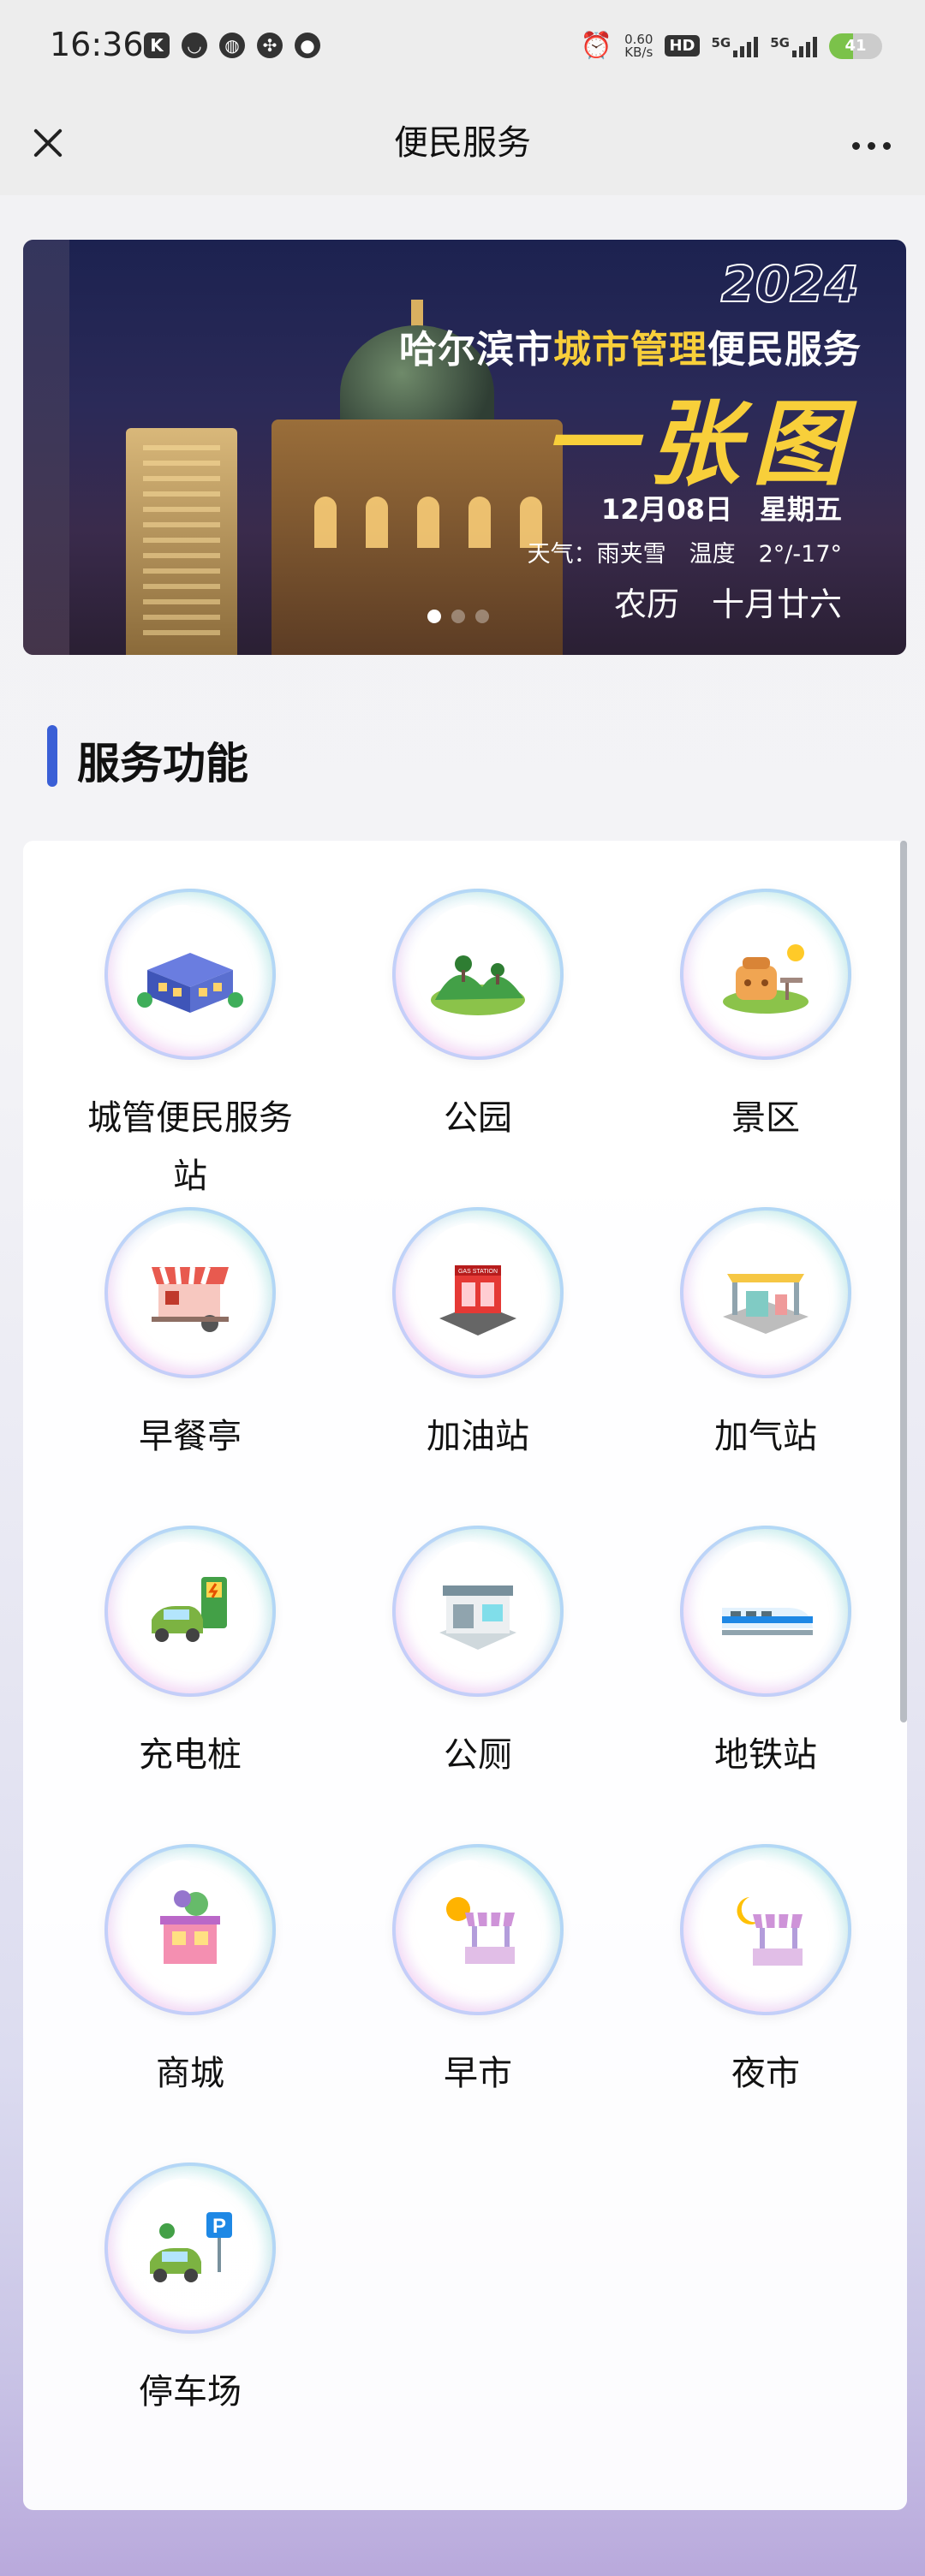 This screenshot has height=2576, width=925. What do you see at coordinates (478, 1755) in the screenshot?
I see `service-label: 公厕` at bounding box center [478, 1755].